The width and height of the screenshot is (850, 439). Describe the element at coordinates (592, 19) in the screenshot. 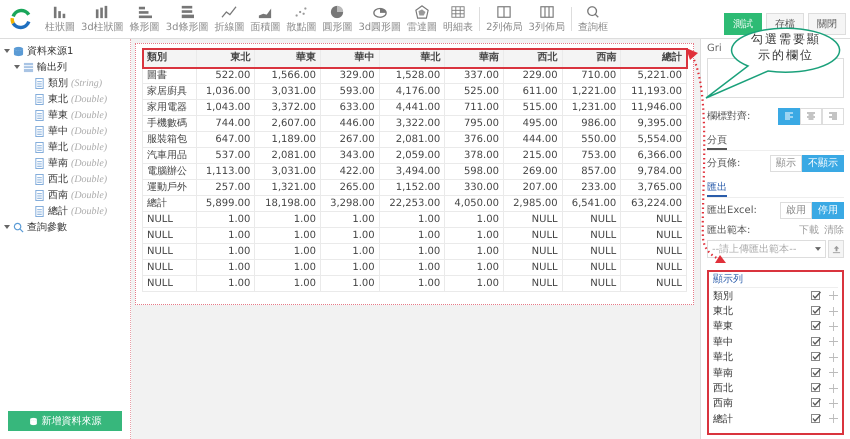

I see `toolbar-button: 查詢框` at that location.